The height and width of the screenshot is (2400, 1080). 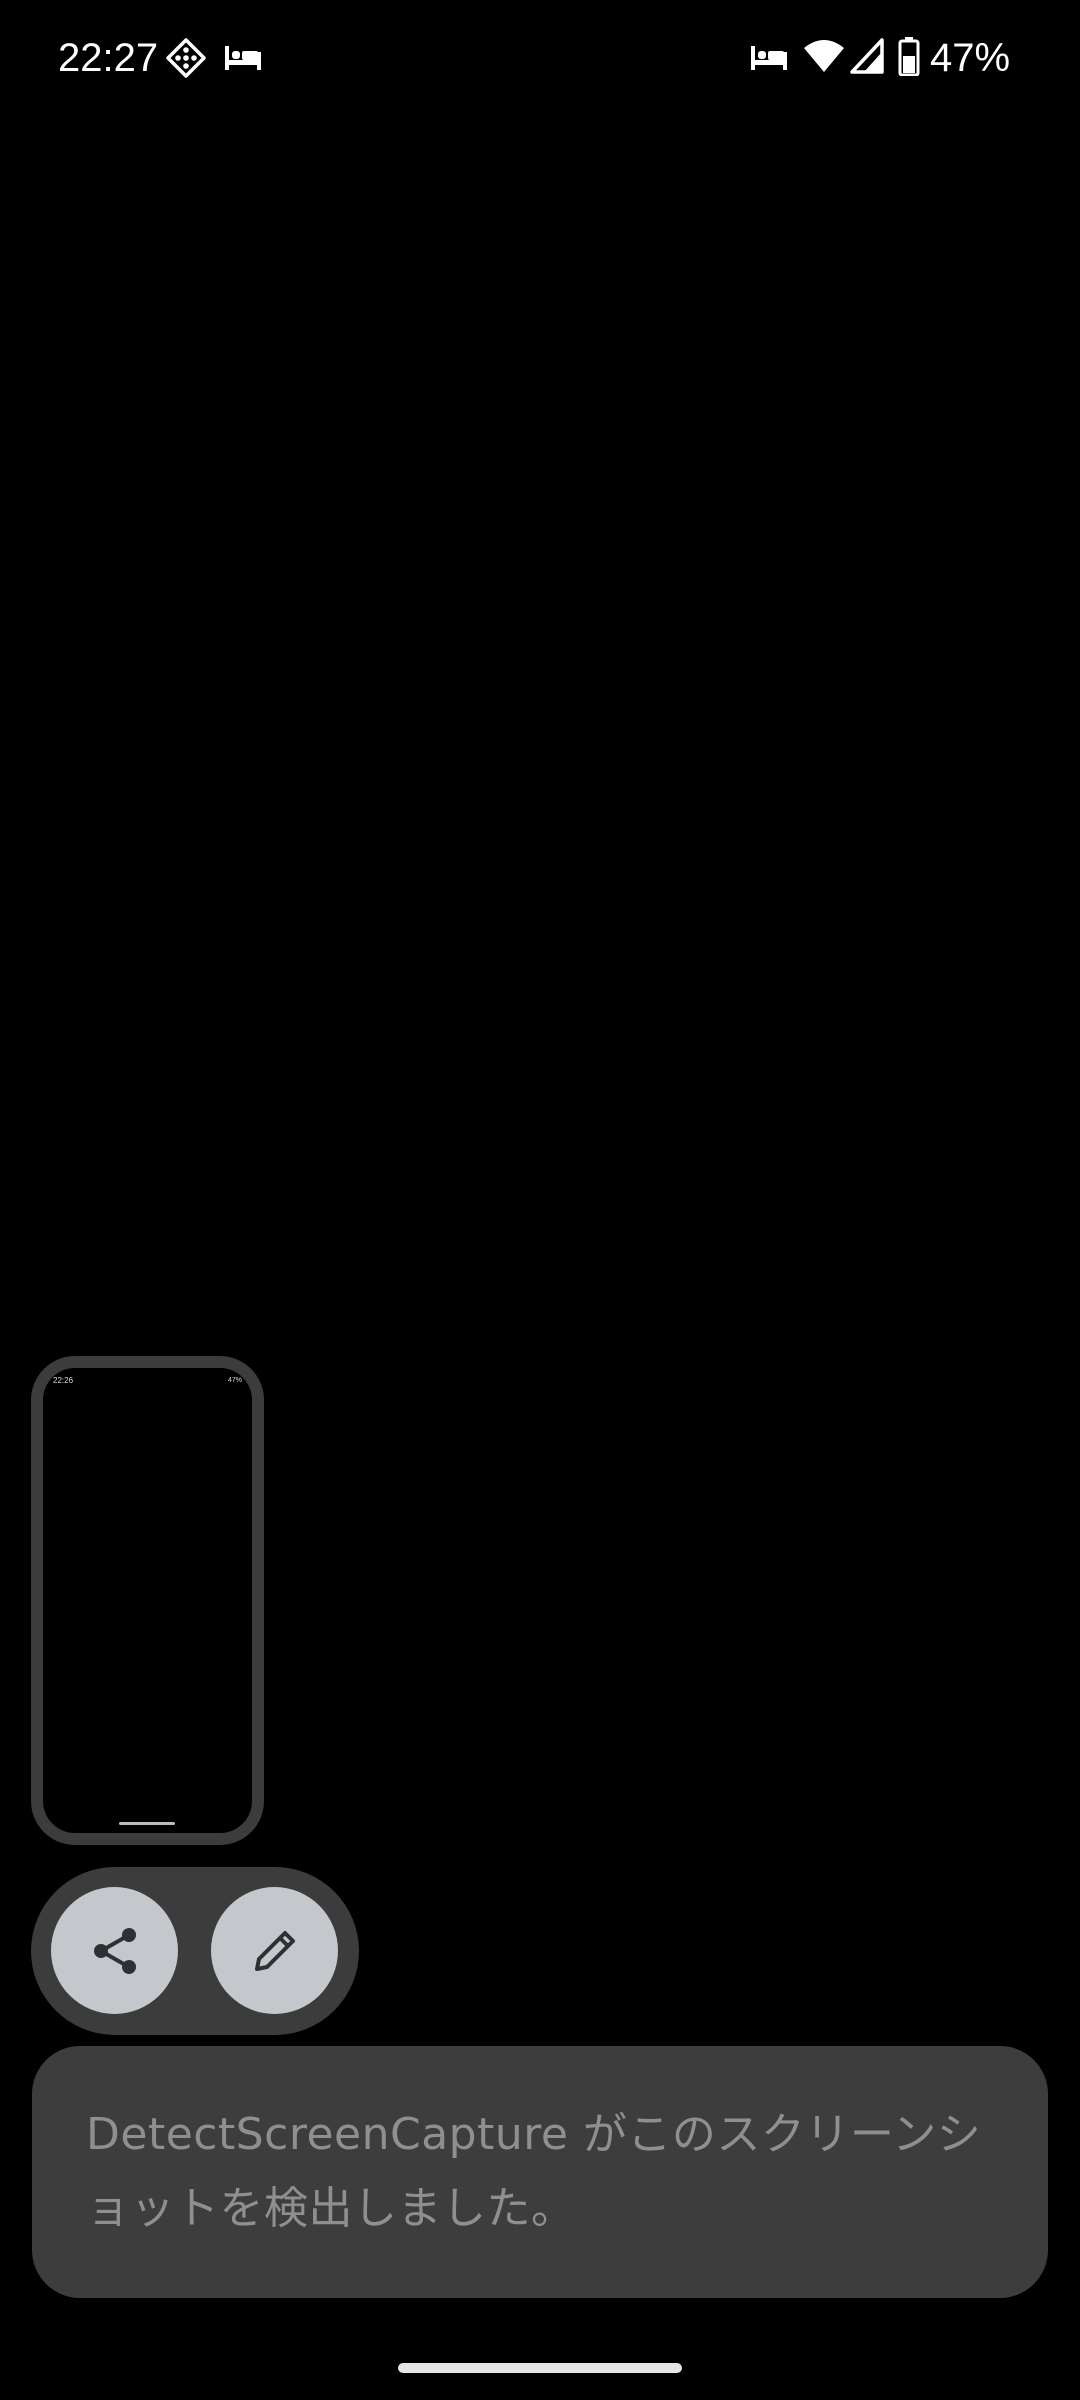 I want to click on signal-icon, so click(x=867, y=56).